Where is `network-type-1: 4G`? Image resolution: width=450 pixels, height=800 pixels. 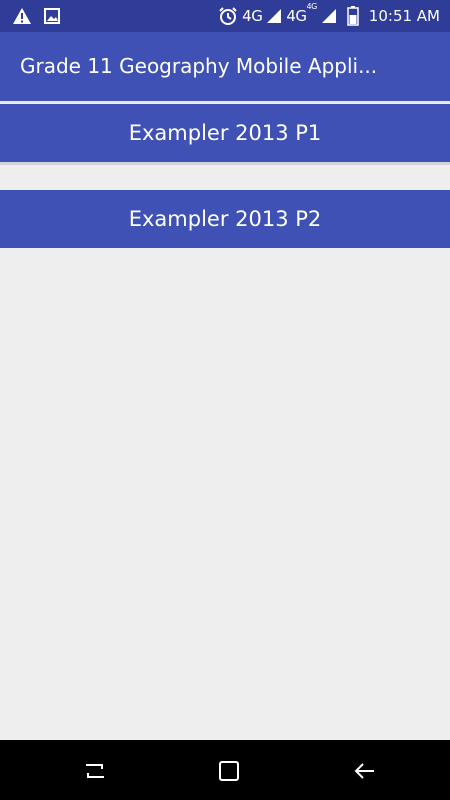 network-type-1: 4G is located at coordinates (252, 16).